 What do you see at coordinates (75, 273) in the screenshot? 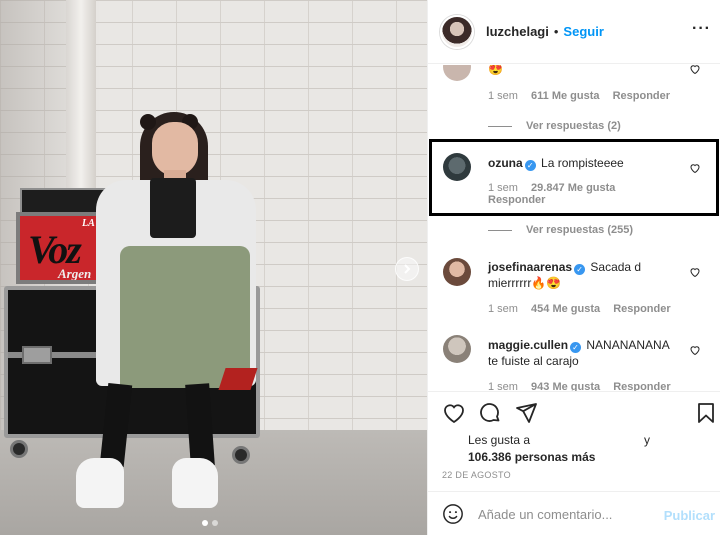
I see `sign-text-bottom: Argen` at bounding box center [75, 273].